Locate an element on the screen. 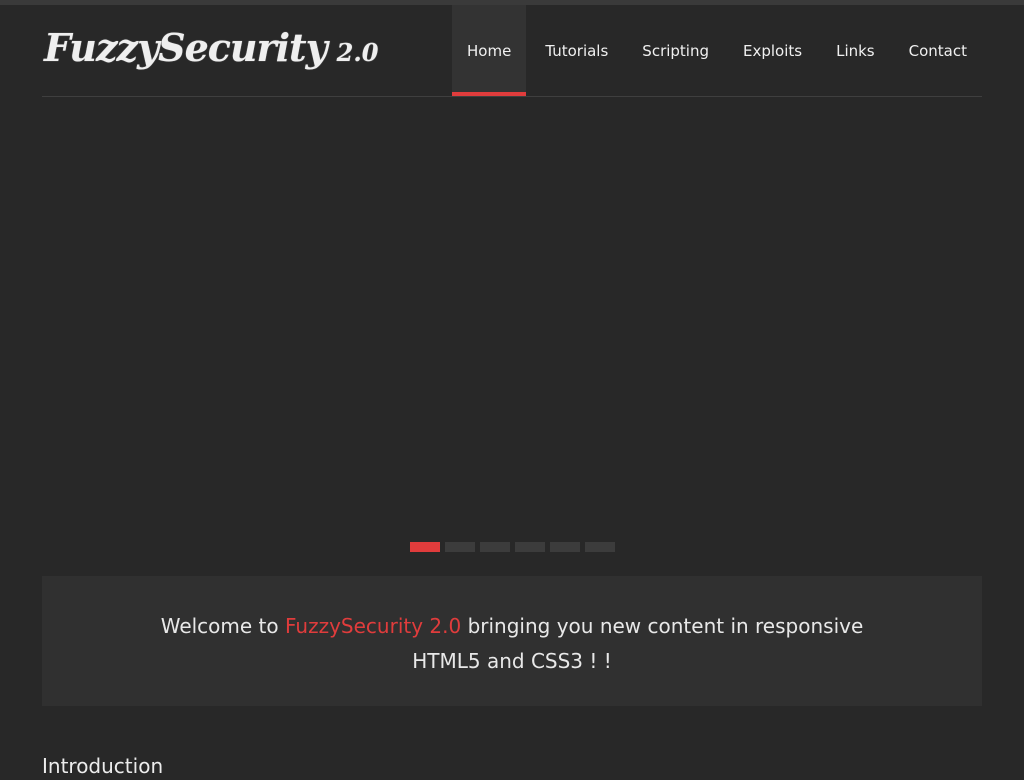  nav-item-contact: Contact is located at coordinates (938, 50).